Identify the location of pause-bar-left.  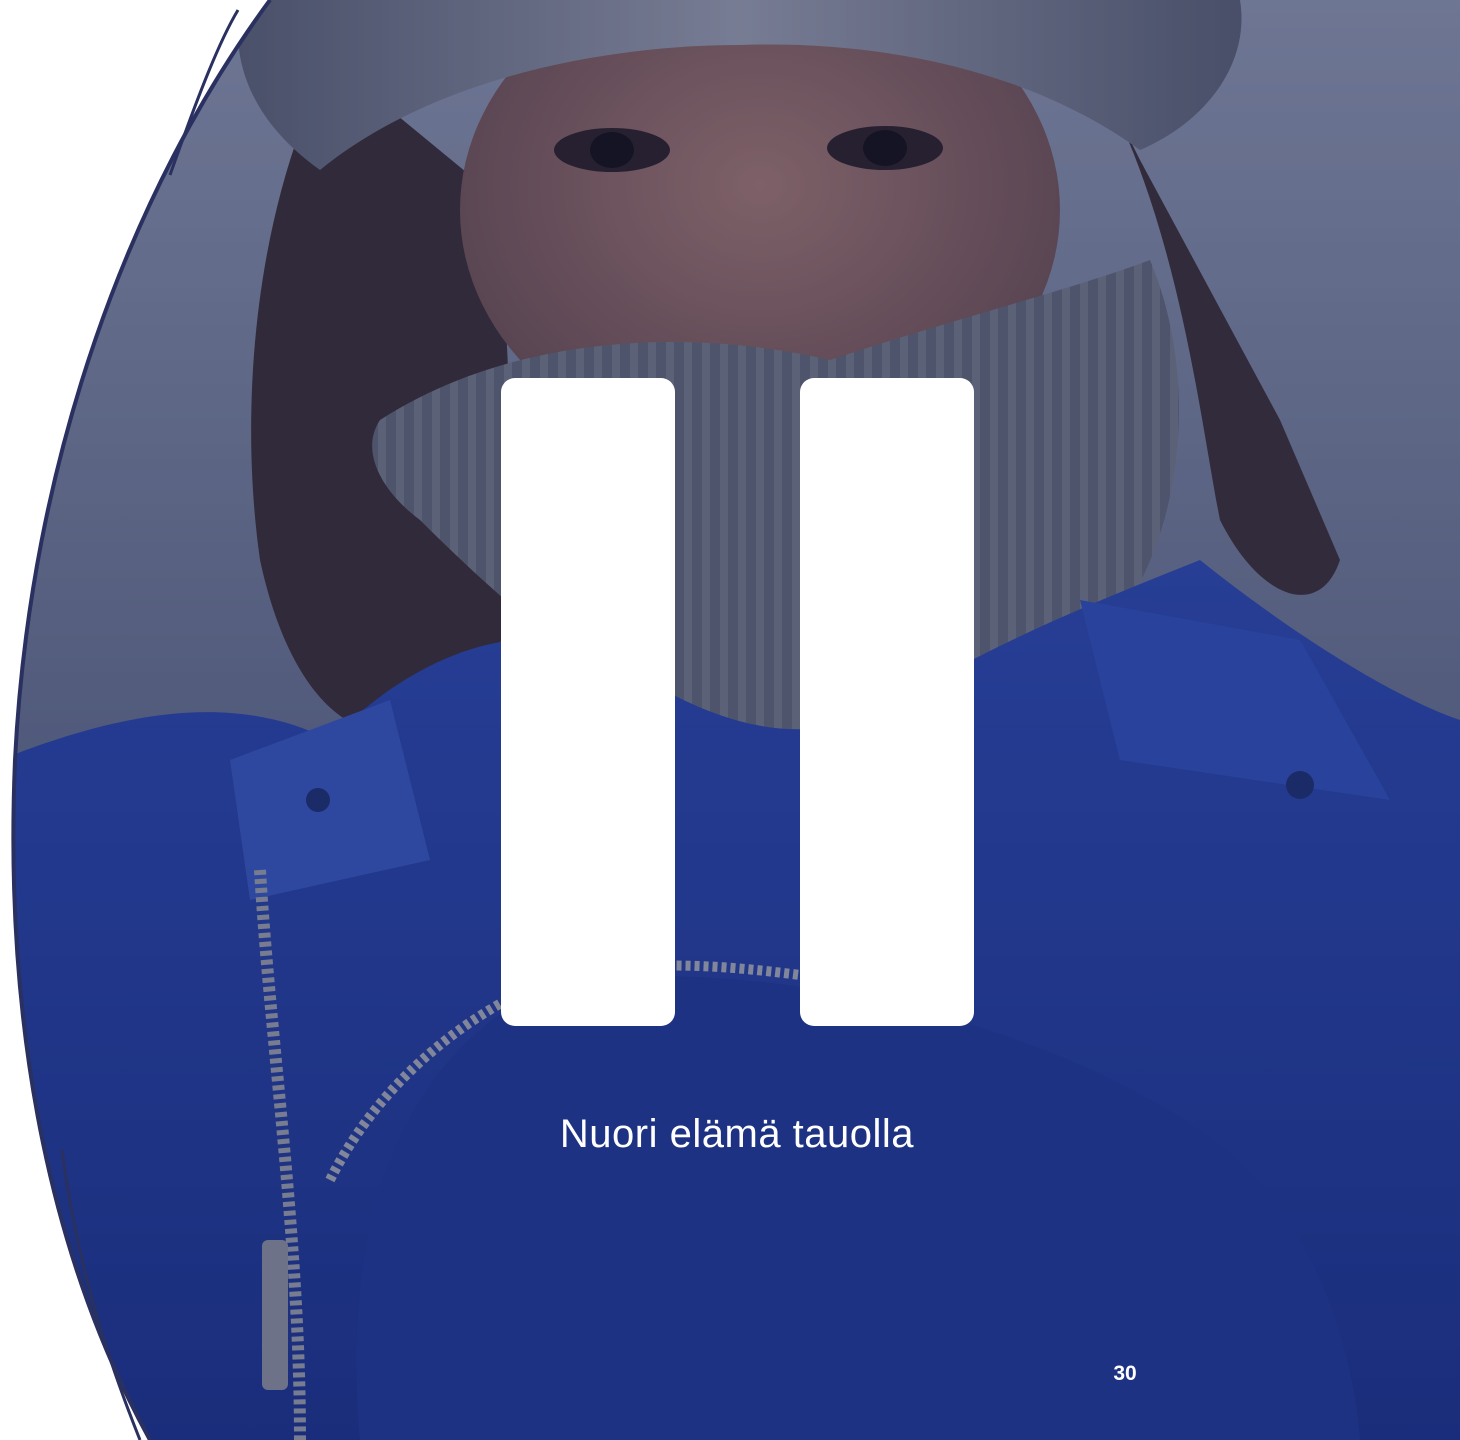
(588, 702).